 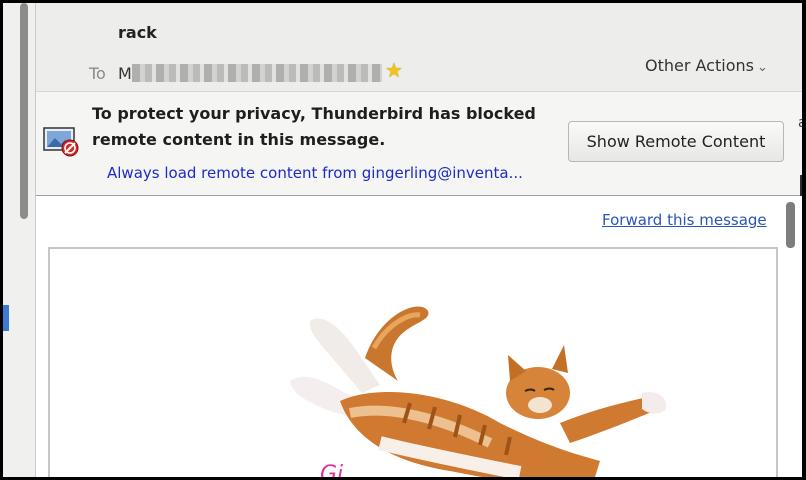 What do you see at coordinates (394, 70) in the screenshot?
I see `star-icon: ★` at bounding box center [394, 70].